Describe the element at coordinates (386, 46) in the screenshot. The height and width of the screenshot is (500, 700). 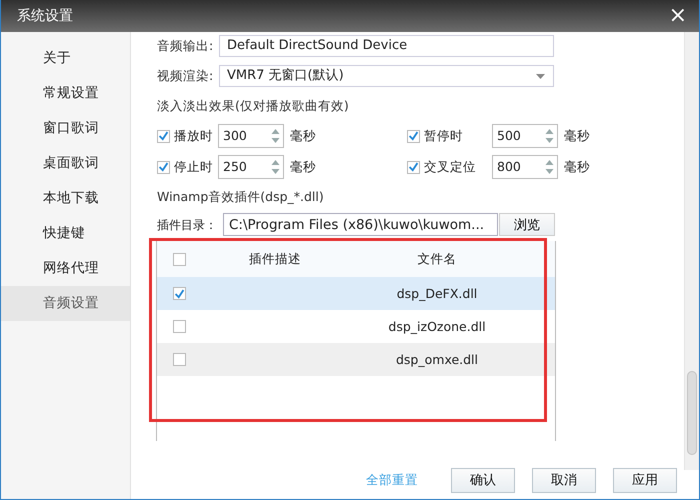
I see `audio-output-field: Default DirectSound Device` at that location.